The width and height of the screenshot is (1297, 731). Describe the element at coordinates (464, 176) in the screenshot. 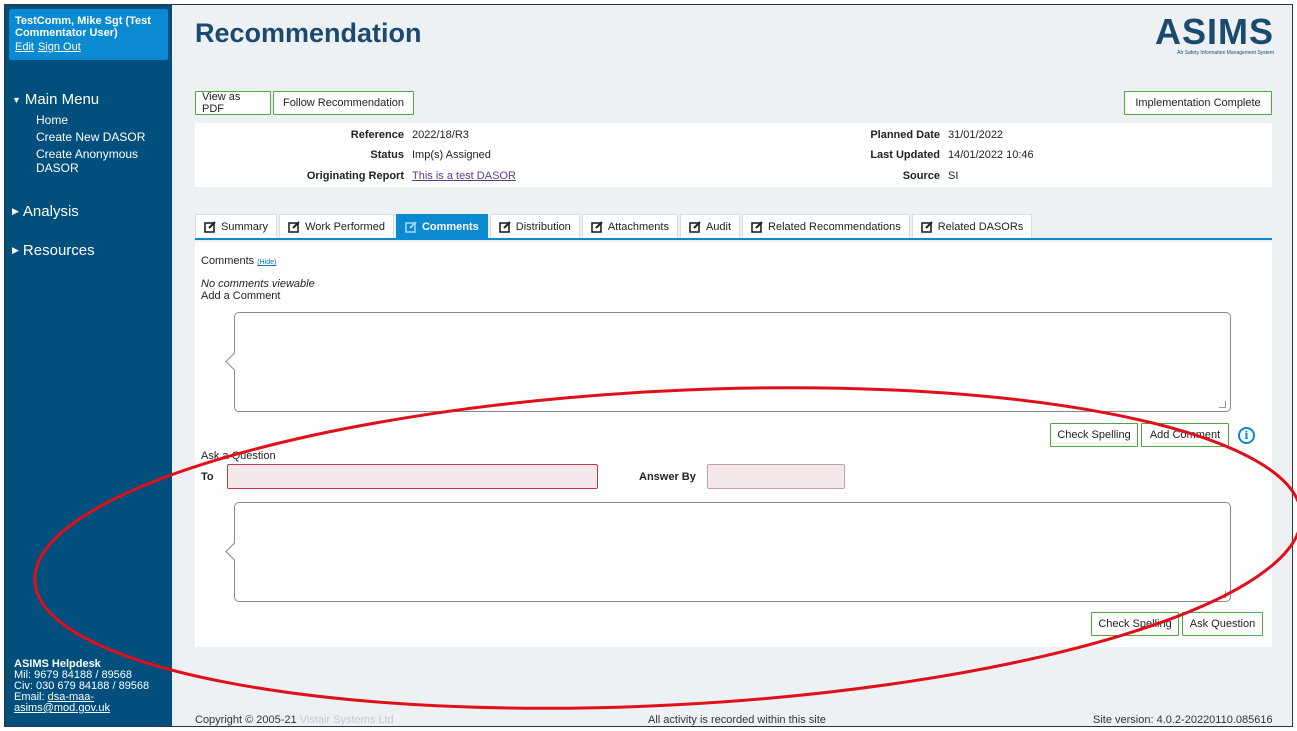

I see `originating-report-link: This is a test DASOR` at that location.